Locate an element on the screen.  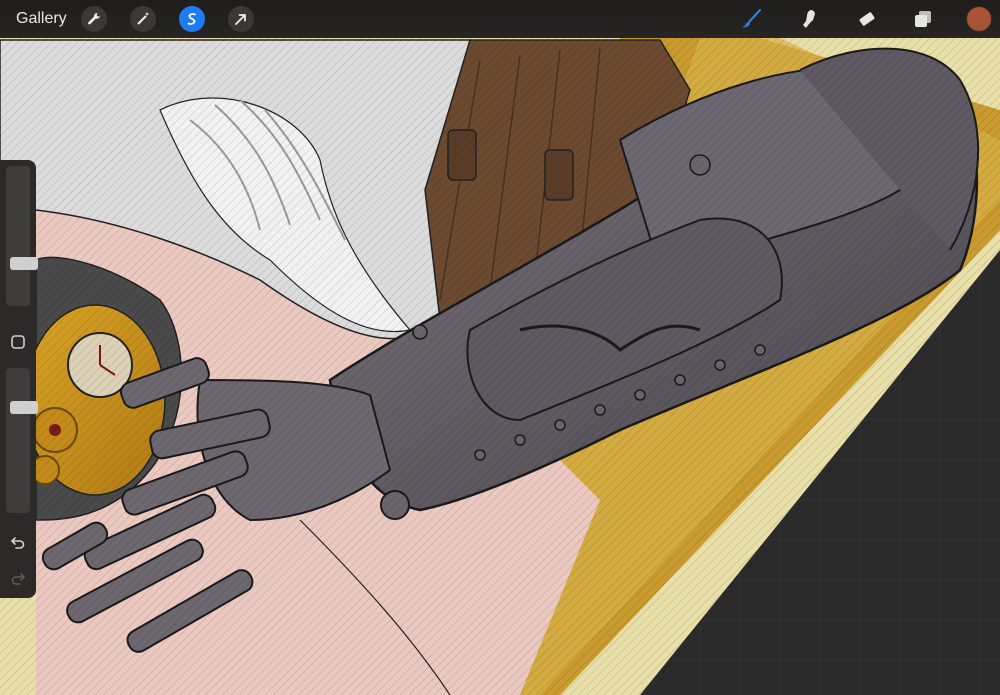
square-icon is located at coordinates (18, 342).